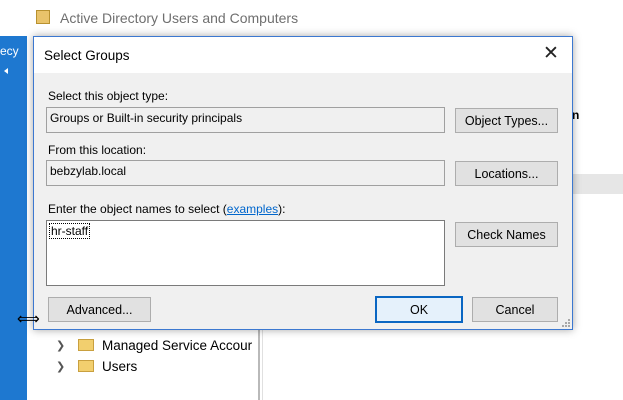 The image size is (623, 400). What do you see at coordinates (108, 96) in the screenshot?
I see `object-type-label: Select this object type:` at bounding box center [108, 96].